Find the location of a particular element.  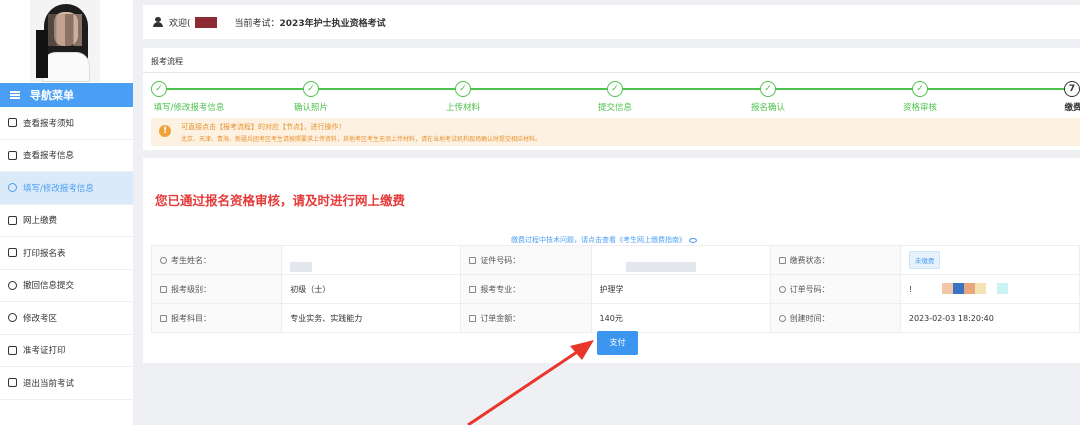

sidebar-item-admission-ticket: 准考证打印 is located at coordinates (66, 351).